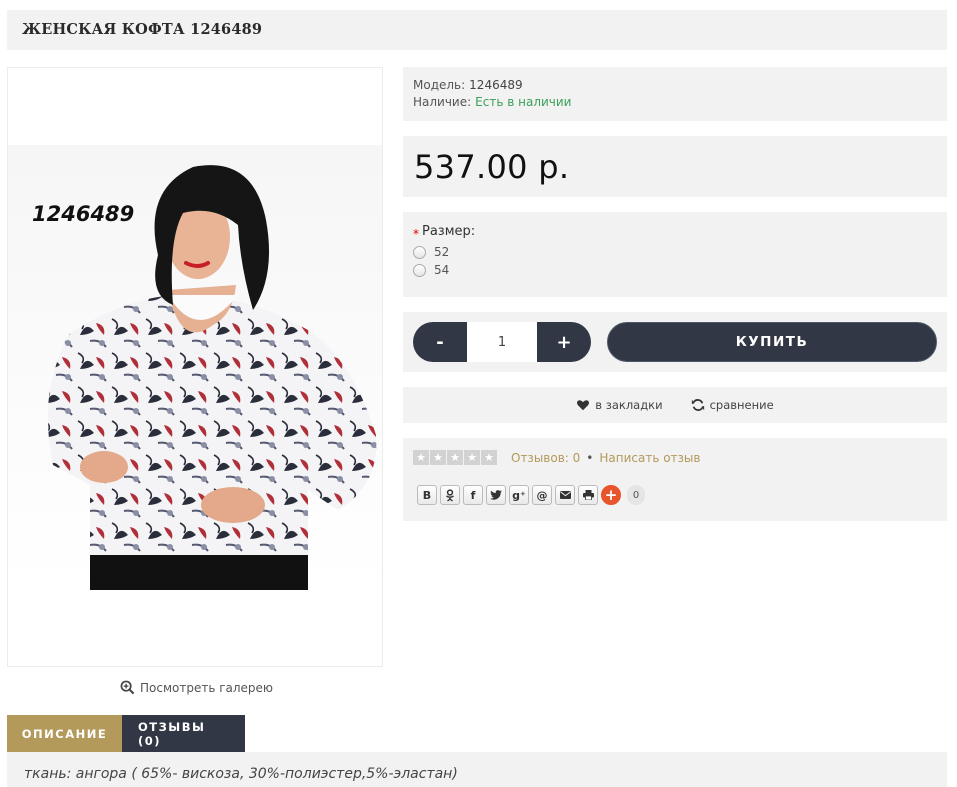  What do you see at coordinates (588, 495) in the screenshot?
I see `print-share-icon` at bounding box center [588, 495].